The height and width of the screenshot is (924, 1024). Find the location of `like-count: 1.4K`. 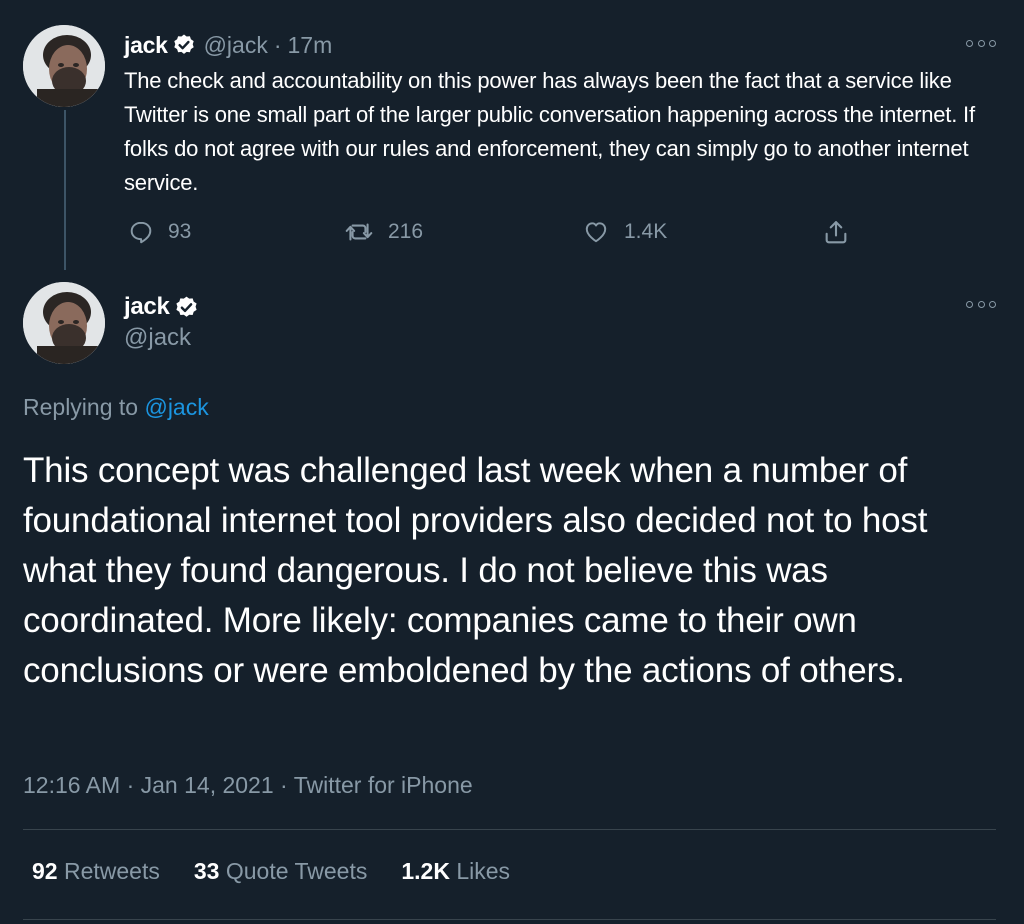

like-count: 1.4K is located at coordinates (646, 231).